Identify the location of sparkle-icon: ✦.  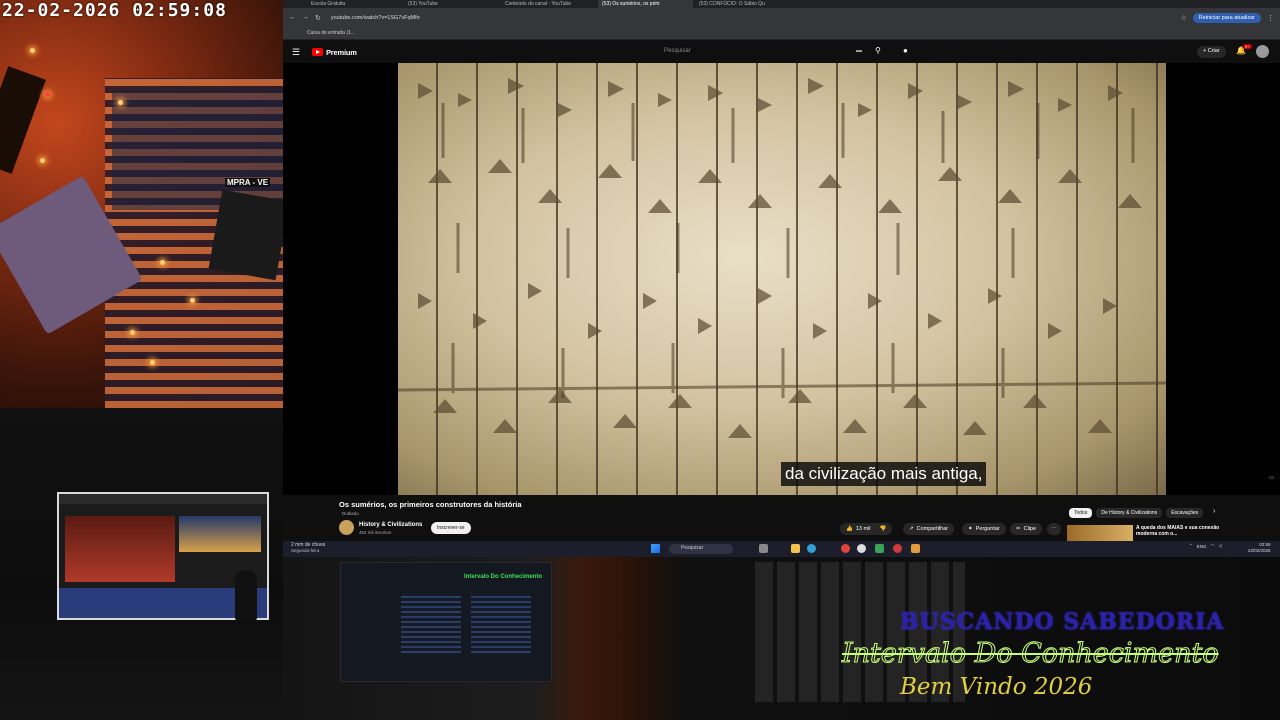
(970, 529).